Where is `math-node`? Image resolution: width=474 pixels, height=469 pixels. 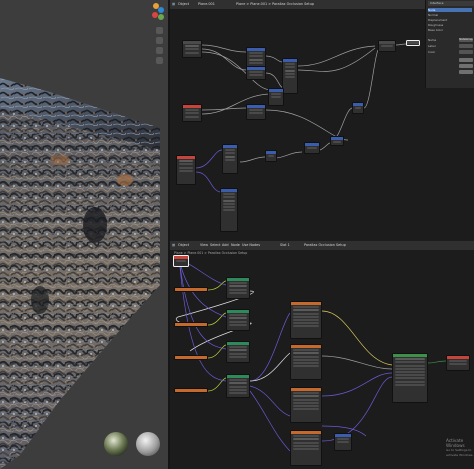
math-node is located at coordinates (290, 76).